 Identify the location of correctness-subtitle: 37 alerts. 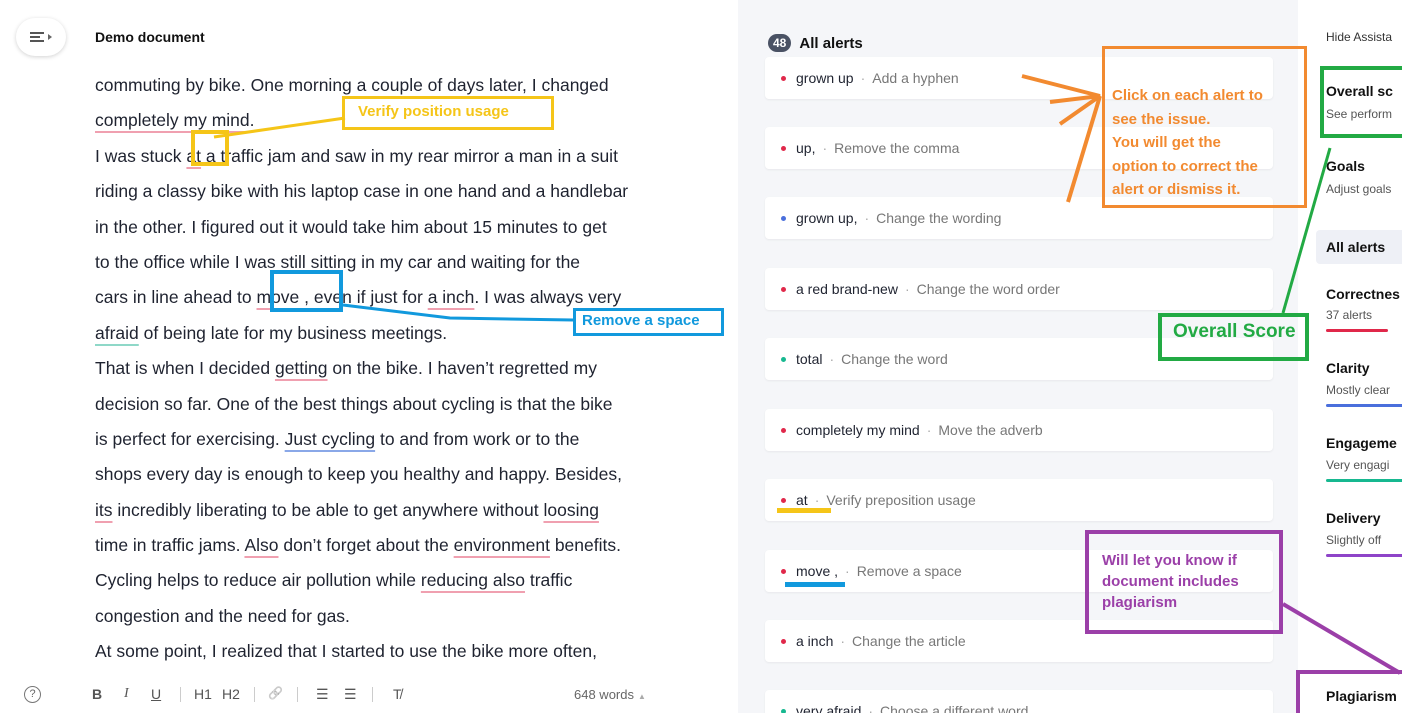
(1349, 315).